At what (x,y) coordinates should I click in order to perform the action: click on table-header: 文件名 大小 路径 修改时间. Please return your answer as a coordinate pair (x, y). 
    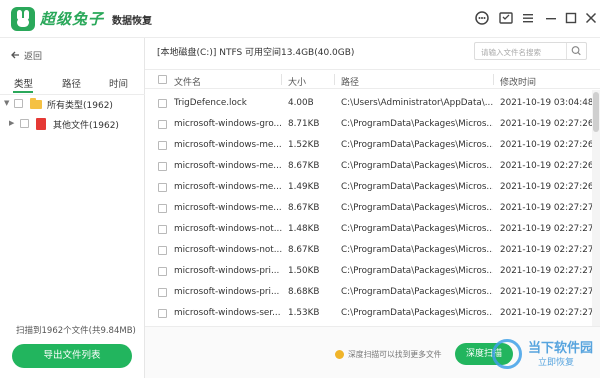
    Looking at the image, I should click on (372, 79).